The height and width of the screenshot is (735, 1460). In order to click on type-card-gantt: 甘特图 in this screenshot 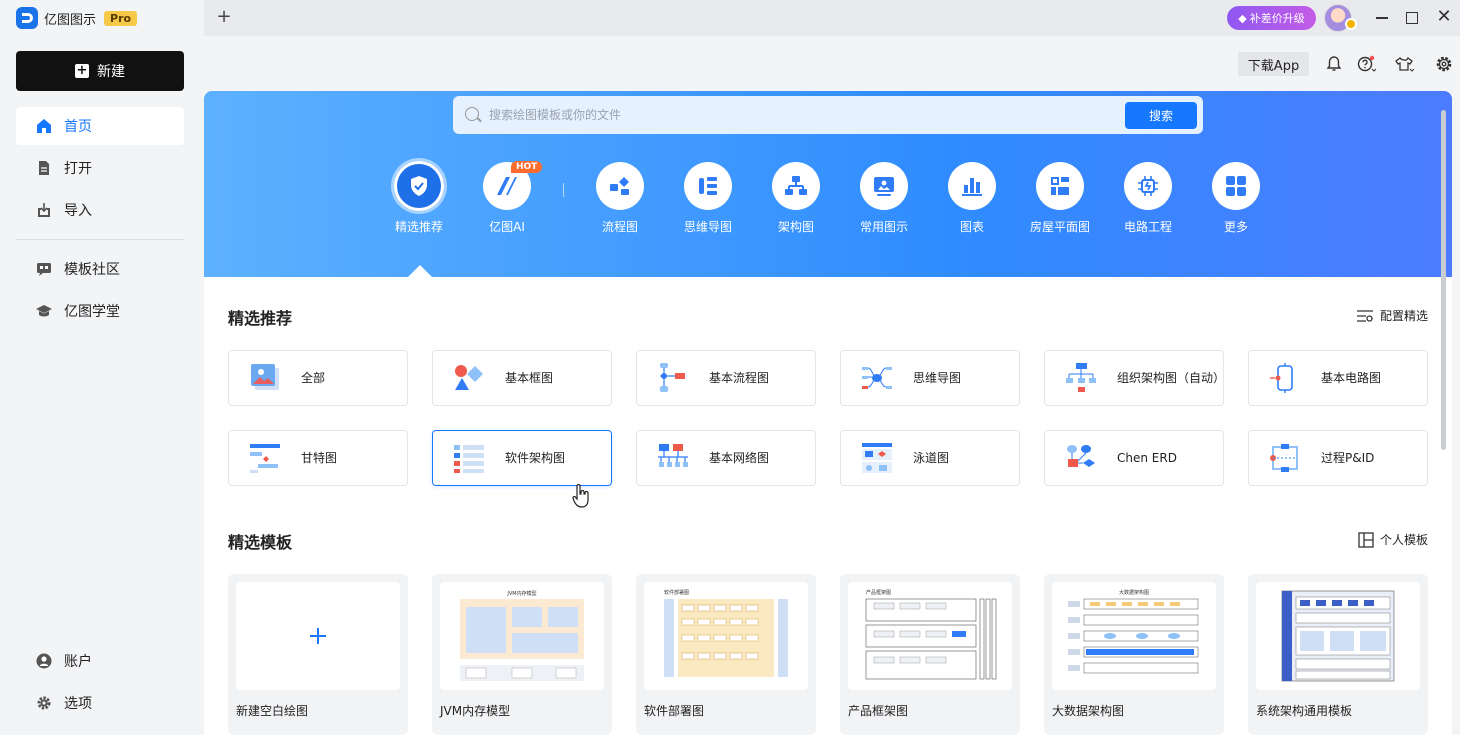, I will do `click(318, 458)`.